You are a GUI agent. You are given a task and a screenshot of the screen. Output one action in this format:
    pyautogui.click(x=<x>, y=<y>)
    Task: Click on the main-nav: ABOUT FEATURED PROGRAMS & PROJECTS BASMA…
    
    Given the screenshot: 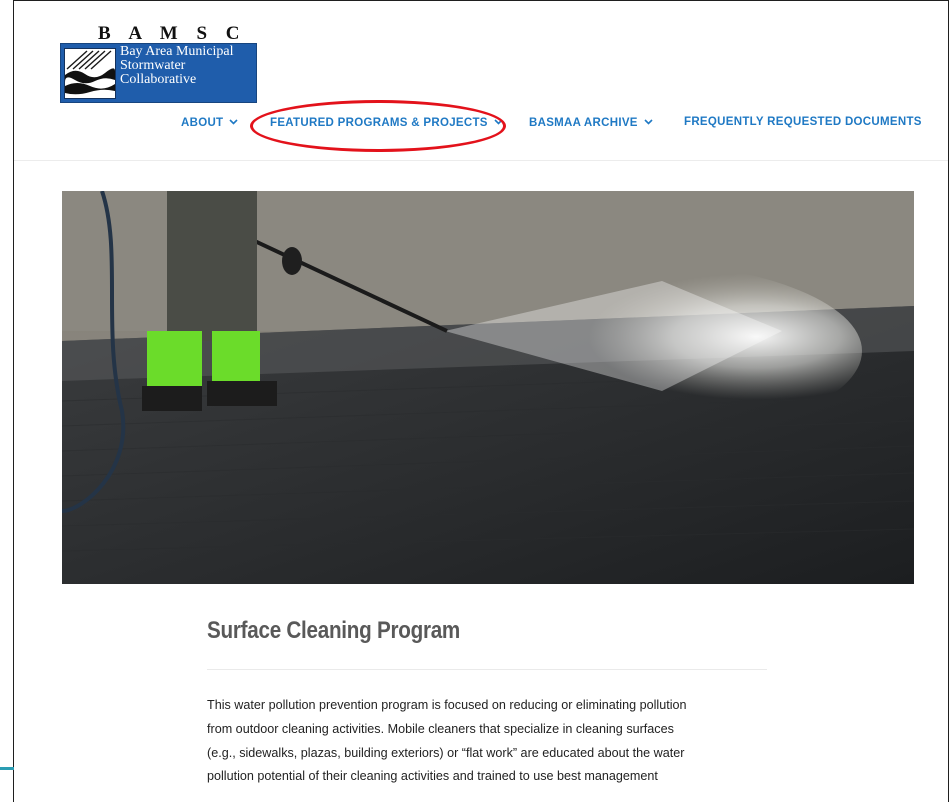 What is the action you would take?
    pyautogui.click(x=475, y=124)
    